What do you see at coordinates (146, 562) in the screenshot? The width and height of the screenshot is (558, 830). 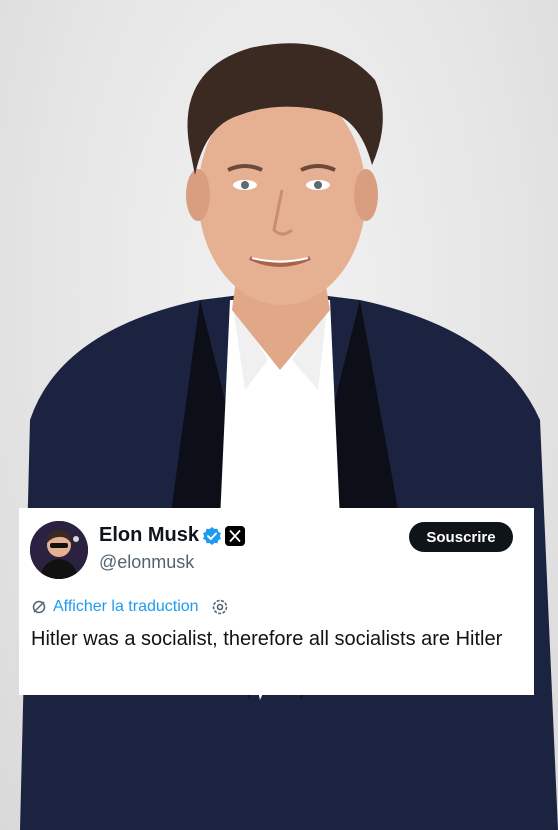 I see `author-handle: @elonmusk` at bounding box center [146, 562].